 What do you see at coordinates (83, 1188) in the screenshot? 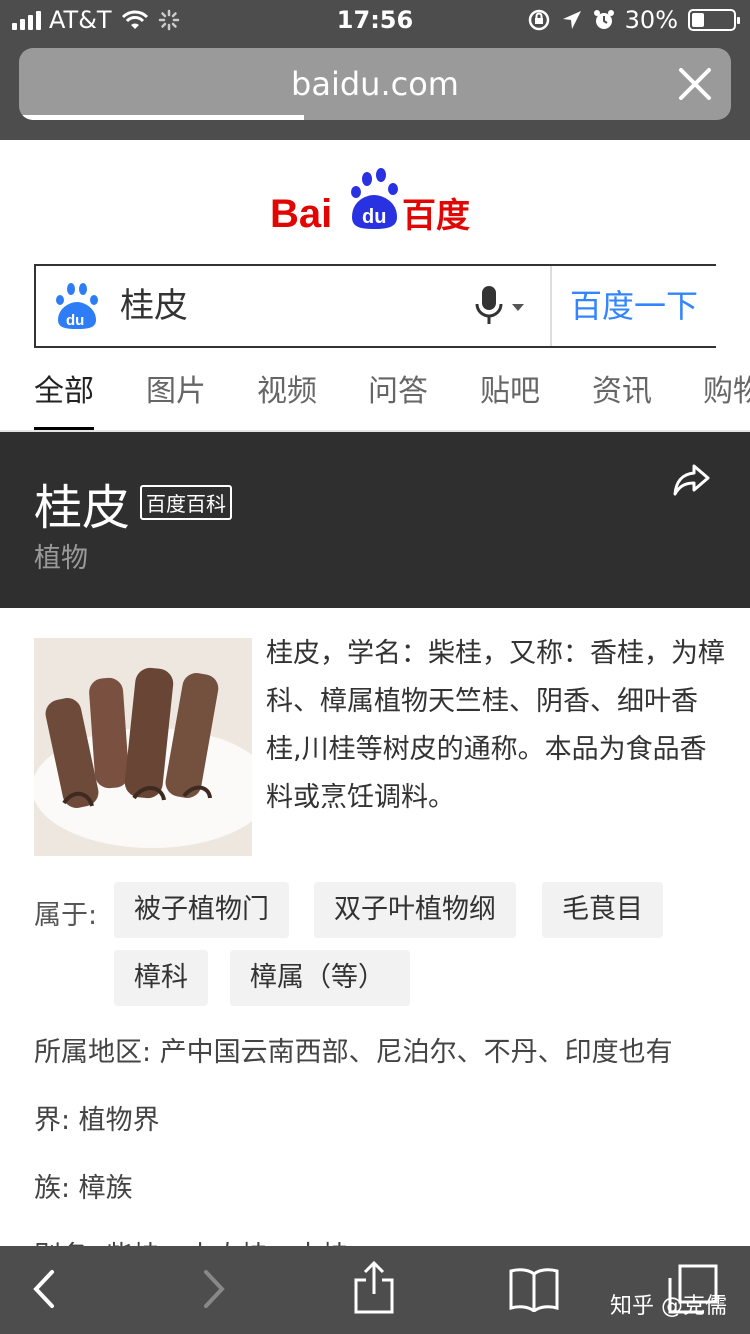
I see `info-tribe: 族: 樟族` at bounding box center [83, 1188].